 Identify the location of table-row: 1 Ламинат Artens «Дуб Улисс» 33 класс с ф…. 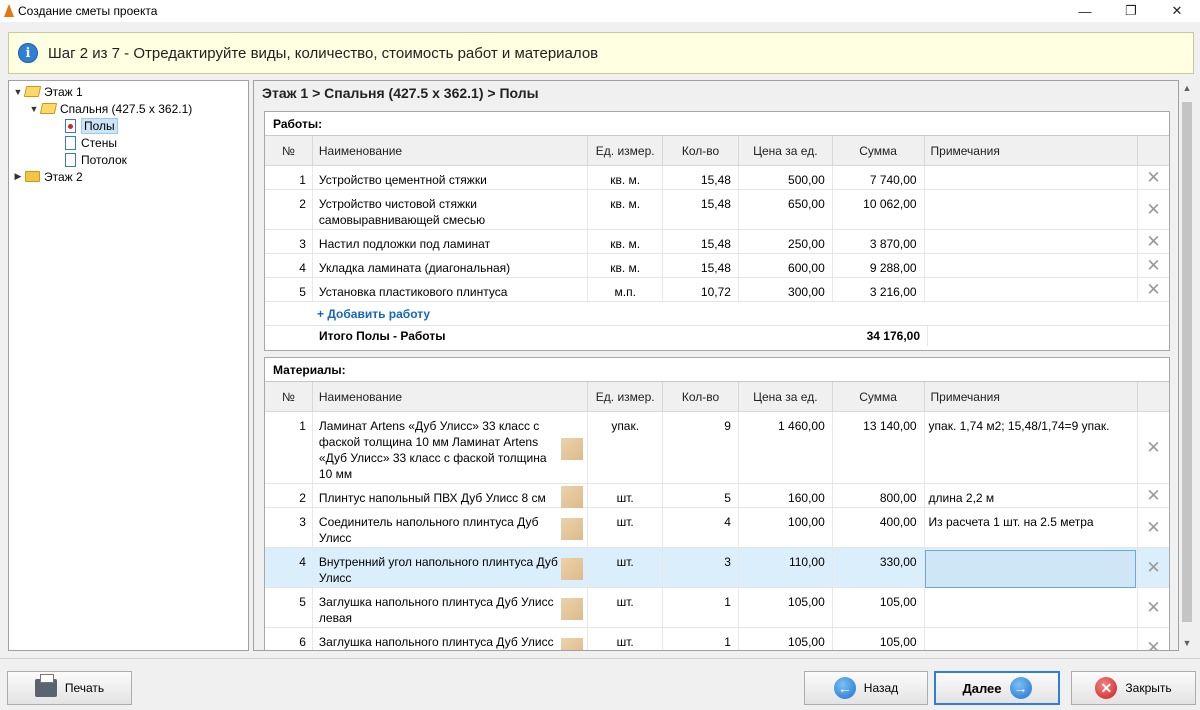
(717, 448).